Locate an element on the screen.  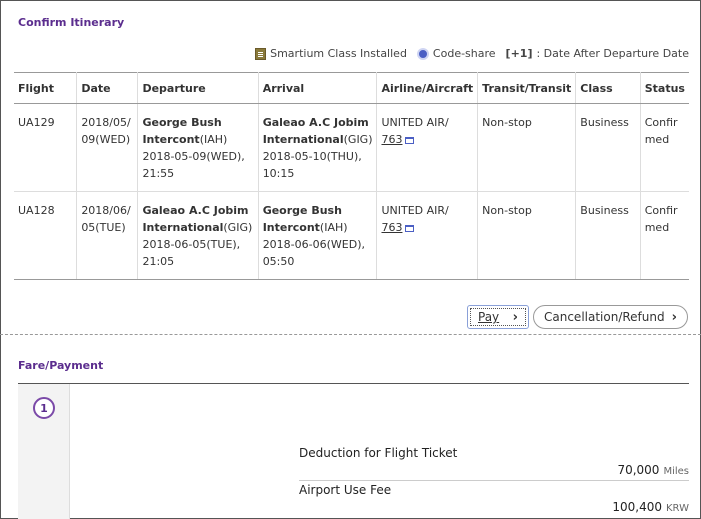
fee-unit: KRW is located at coordinates (677, 508).